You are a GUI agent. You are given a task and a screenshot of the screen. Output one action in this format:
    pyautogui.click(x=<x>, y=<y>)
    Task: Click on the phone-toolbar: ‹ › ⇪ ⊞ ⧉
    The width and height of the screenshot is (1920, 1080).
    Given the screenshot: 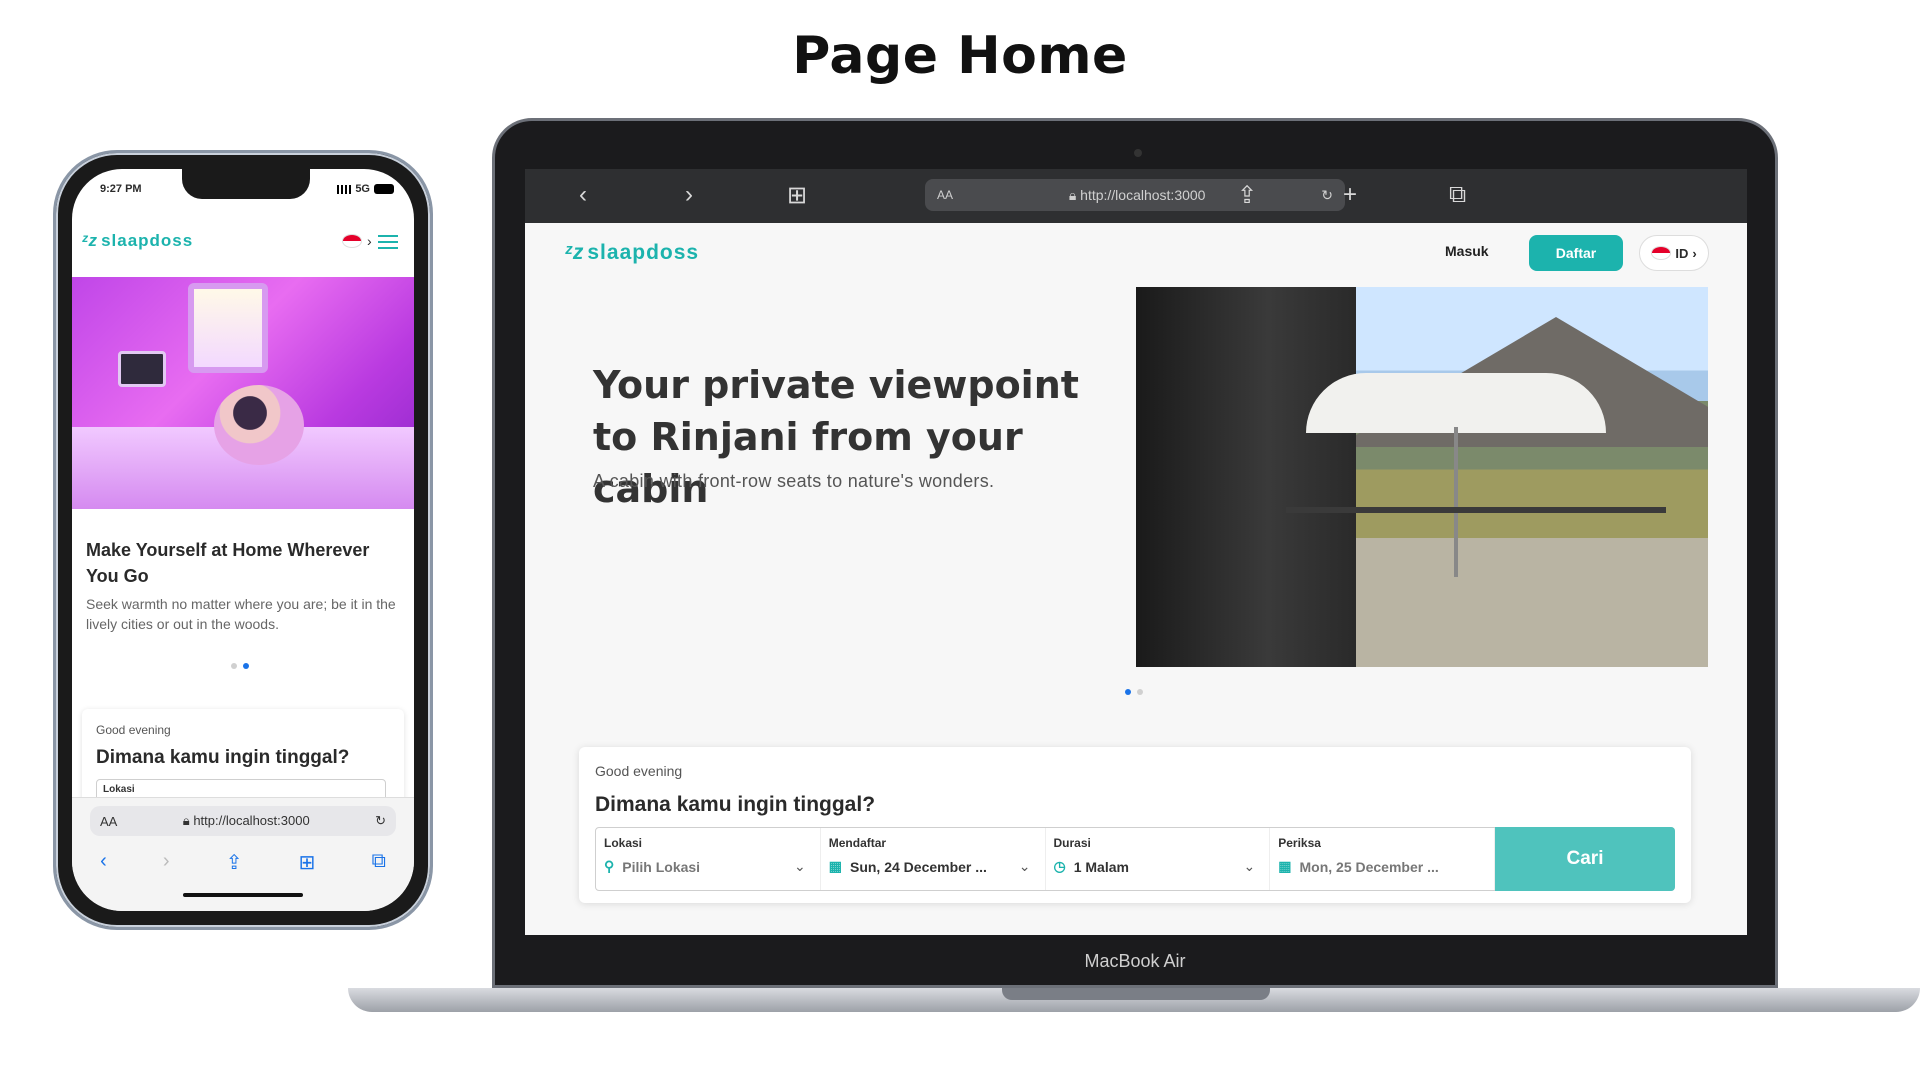 What is the action you would take?
    pyautogui.click(x=243, y=862)
    